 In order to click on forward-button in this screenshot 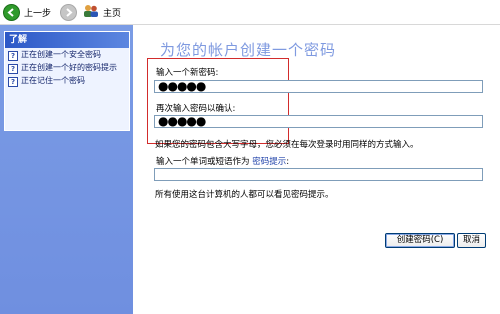, I will do `click(68, 12)`.